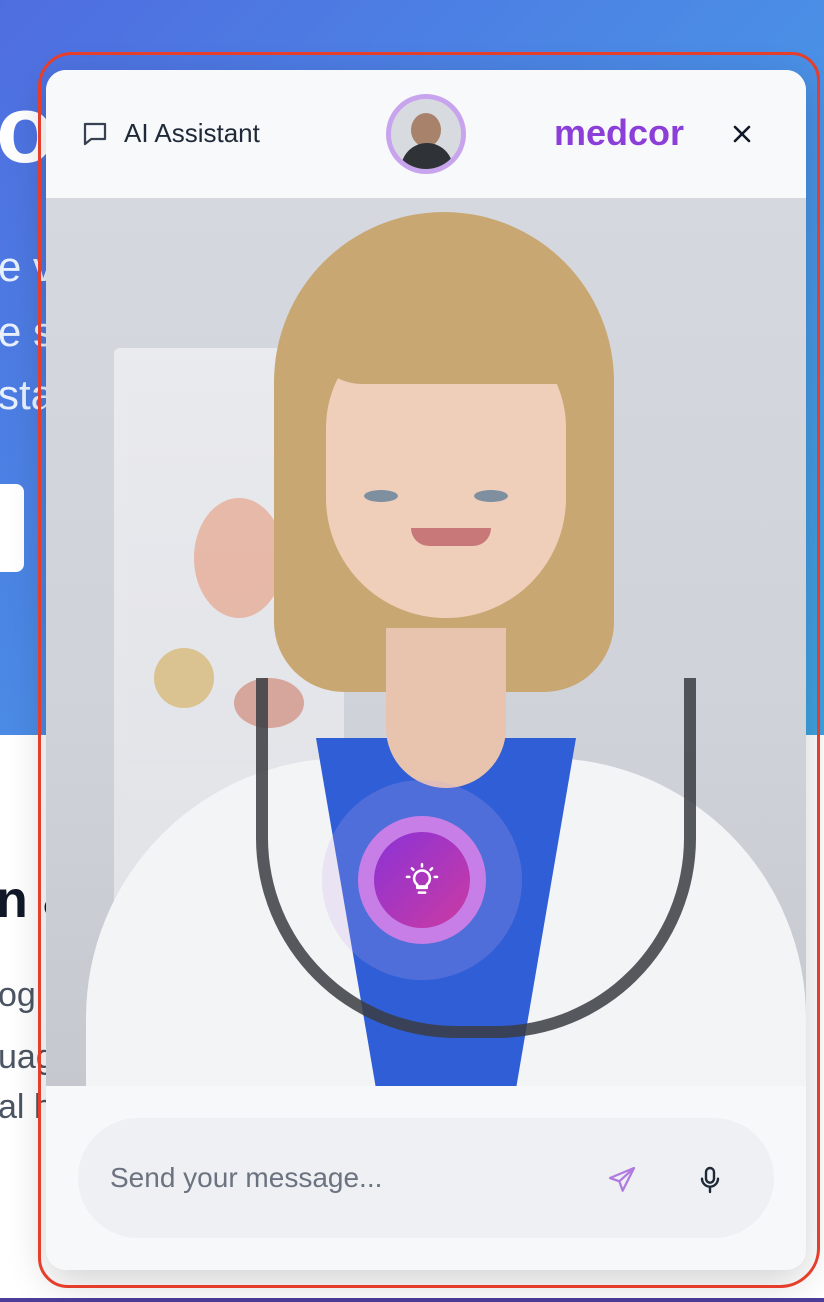 The image size is (824, 1302). I want to click on brand-logo: medcor, so click(619, 132).